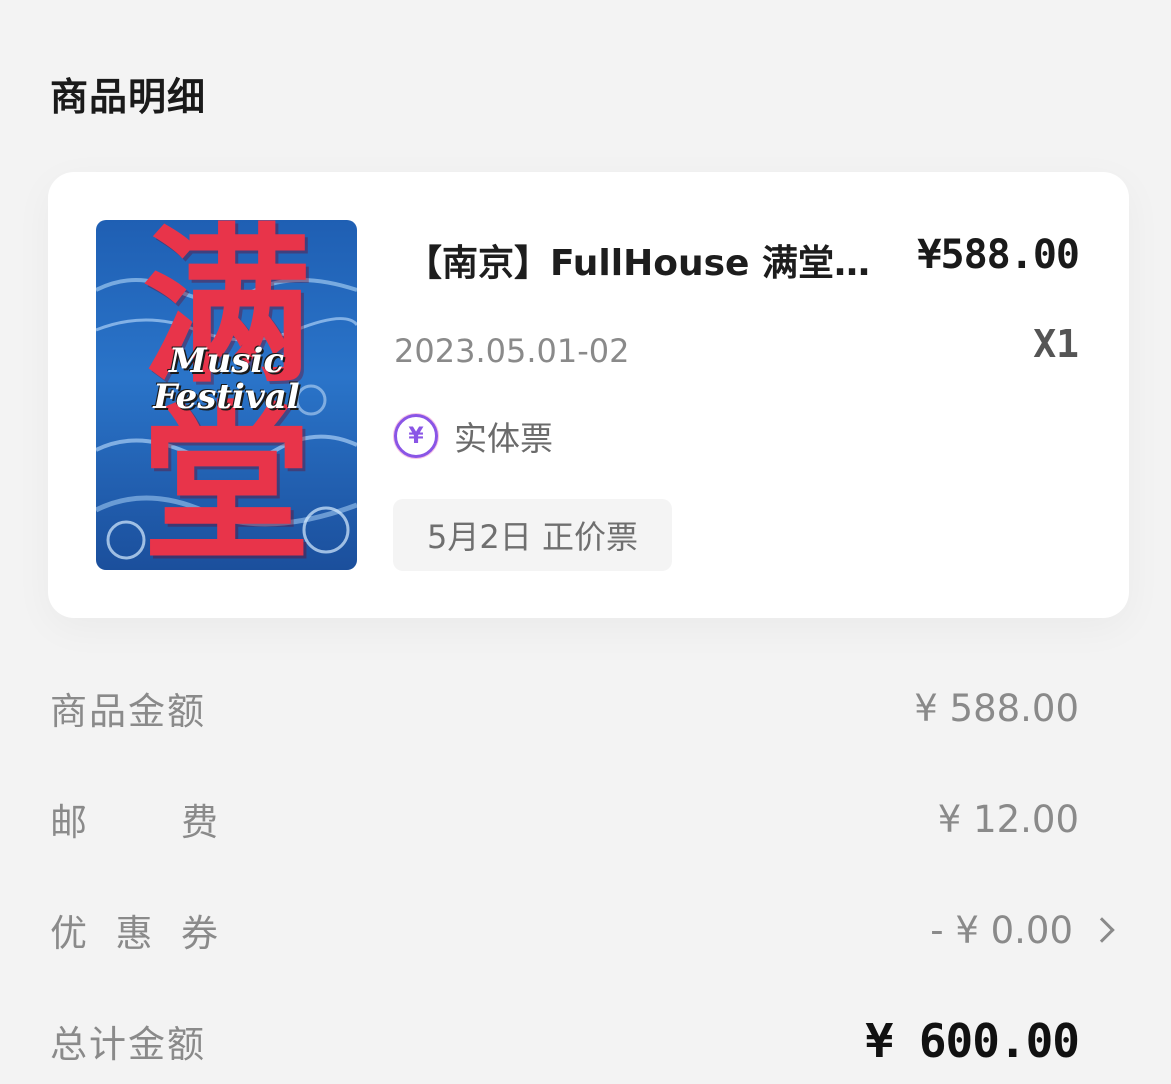  Describe the element at coordinates (416, 436) in the screenshot. I see `yuan-coin-icon: ¥` at that location.